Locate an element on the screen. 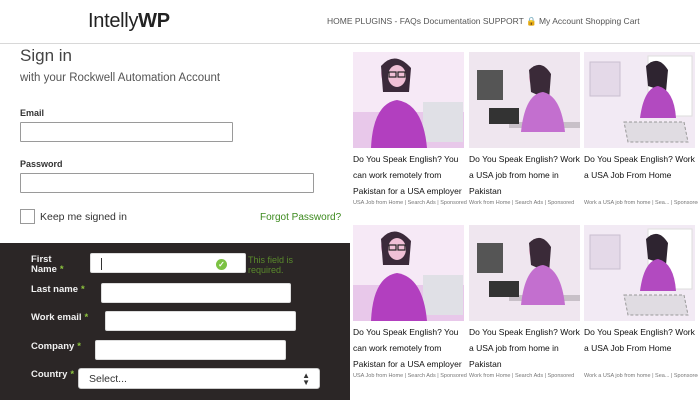 The image size is (700, 400). keep-signed-in-label: Keep me signed in is located at coordinates (83, 217).